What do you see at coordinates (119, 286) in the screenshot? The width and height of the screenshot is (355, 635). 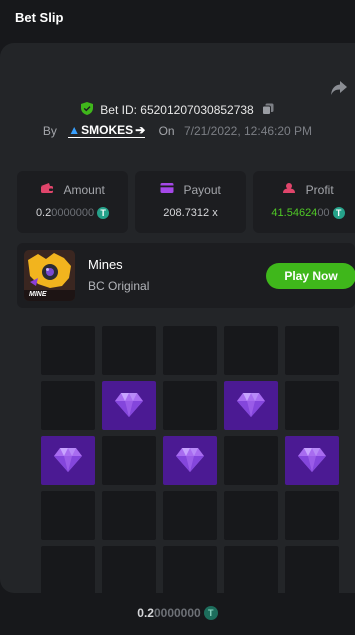 I see `game-subtitle: BC Original` at bounding box center [119, 286].